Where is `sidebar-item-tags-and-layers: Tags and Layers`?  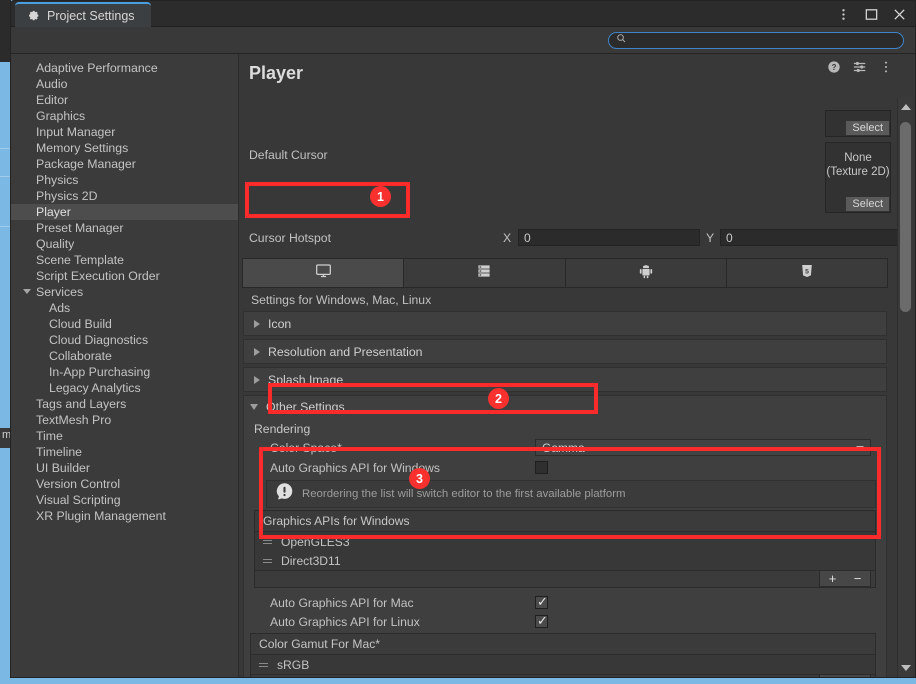 sidebar-item-tags-and-layers: Tags and Layers is located at coordinates (124, 404).